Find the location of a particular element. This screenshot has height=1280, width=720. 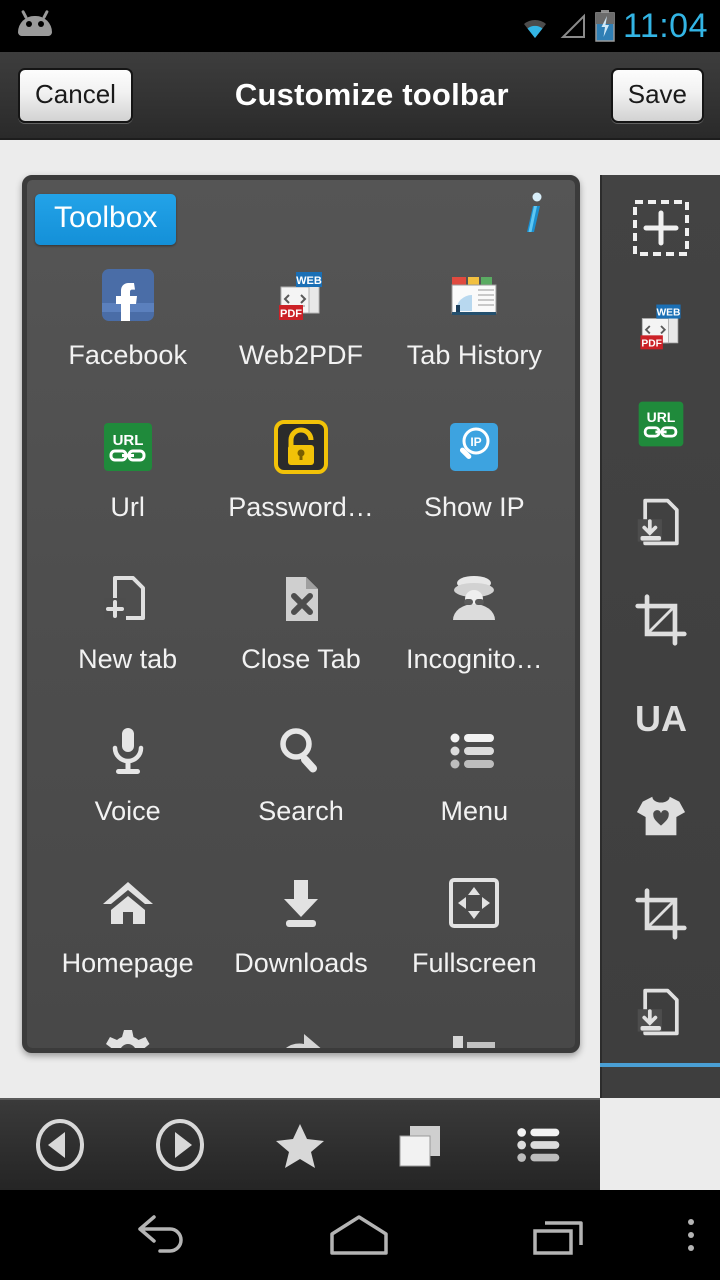

toolbox-item-new-tab: New tab is located at coordinates (127, 630).